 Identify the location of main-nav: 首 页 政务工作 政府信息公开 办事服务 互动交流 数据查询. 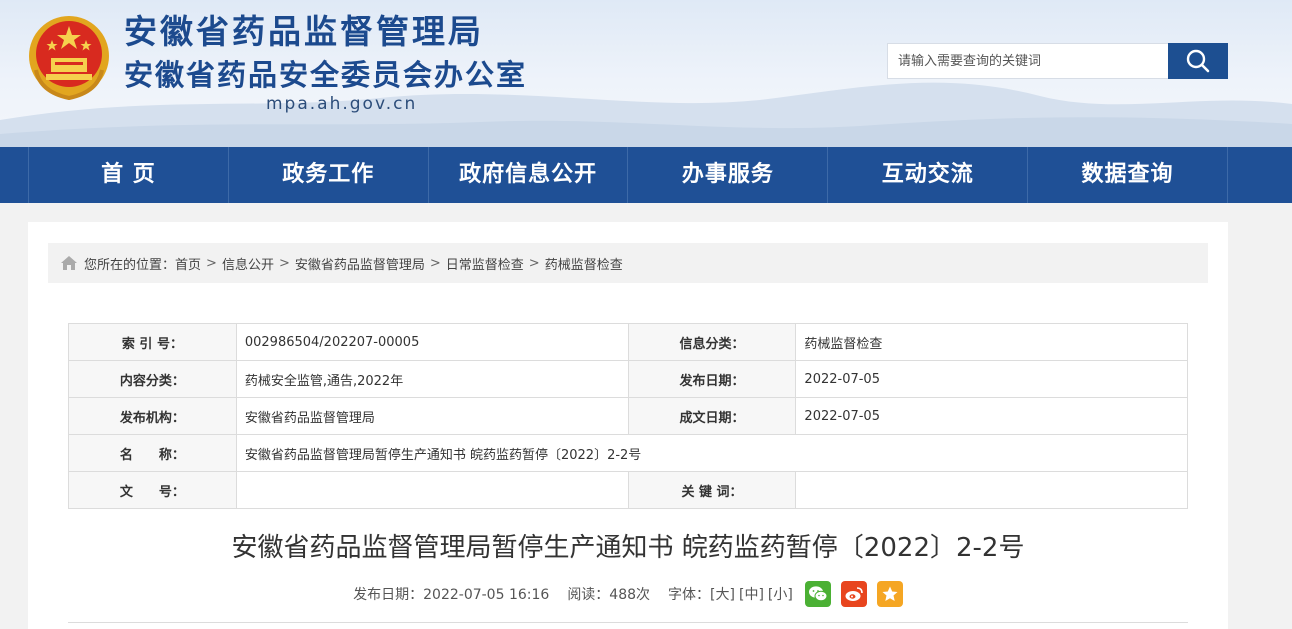
(646, 175).